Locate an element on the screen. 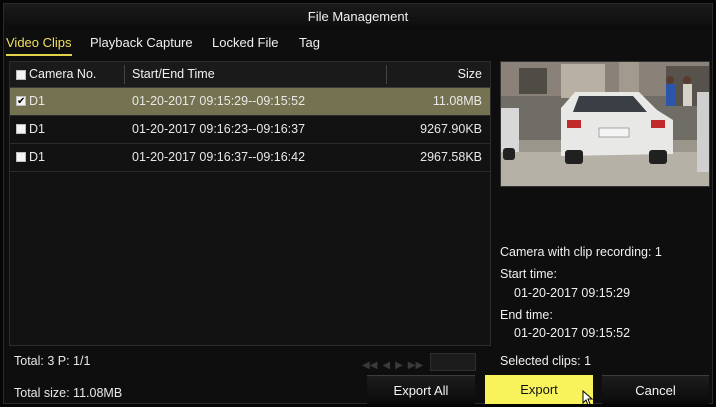 Image resolution: width=716 pixels, height=407 pixels. tab-playback-capture: Playback Capture is located at coordinates (141, 43).